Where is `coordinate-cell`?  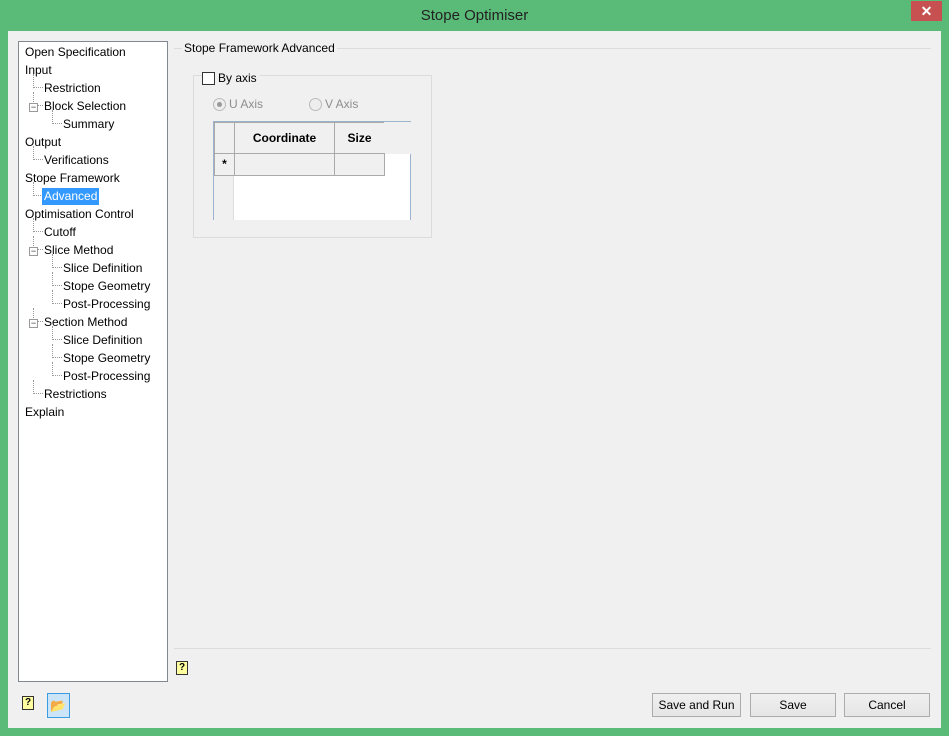
coordinate-cell is located at coordinates (284, 164).